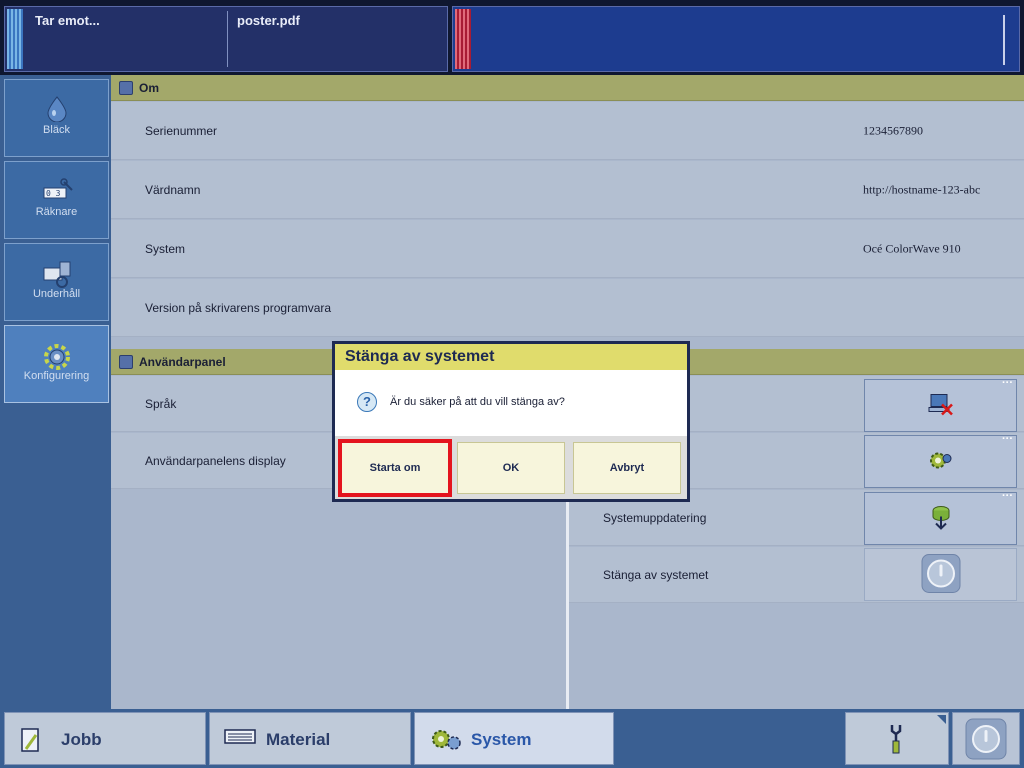 The width and height of the screenshot is (1024, 768). What do you see at coordinates (56, 294) in the screenshot?
I see `nav-label-maintenance: Underhåll` at bounding box center [56, 294].